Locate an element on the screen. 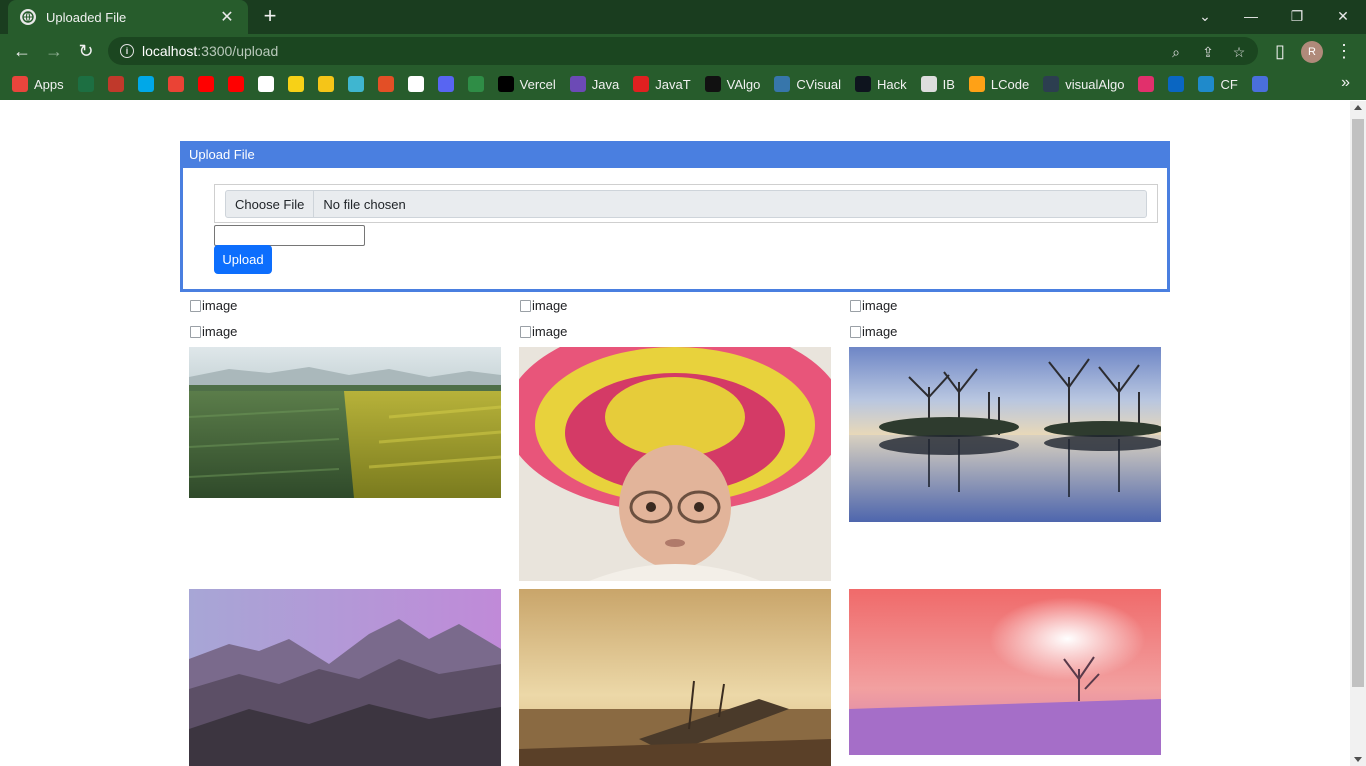  minimize-icon: — is located at coordinates (1251, 16).